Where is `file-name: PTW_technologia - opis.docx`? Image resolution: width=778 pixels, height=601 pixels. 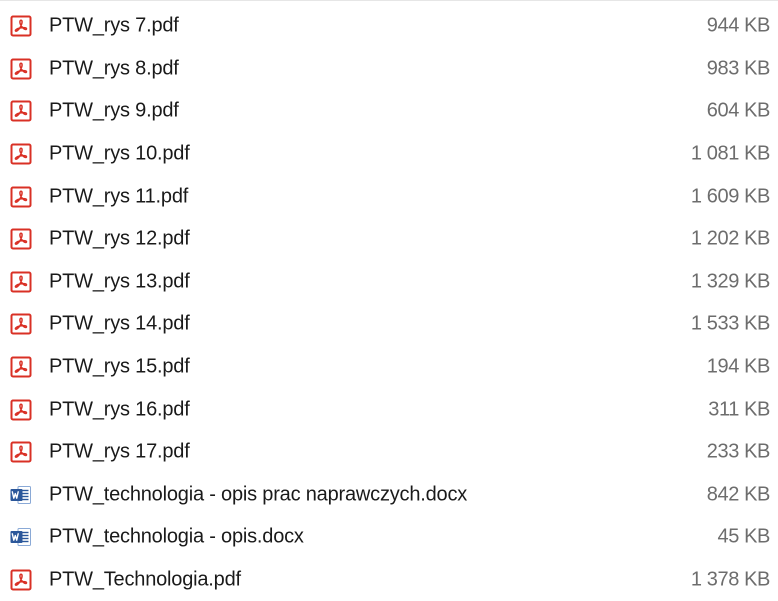
file-name: PTW_technologia - opis.docx is located at coordinates (176, 536).